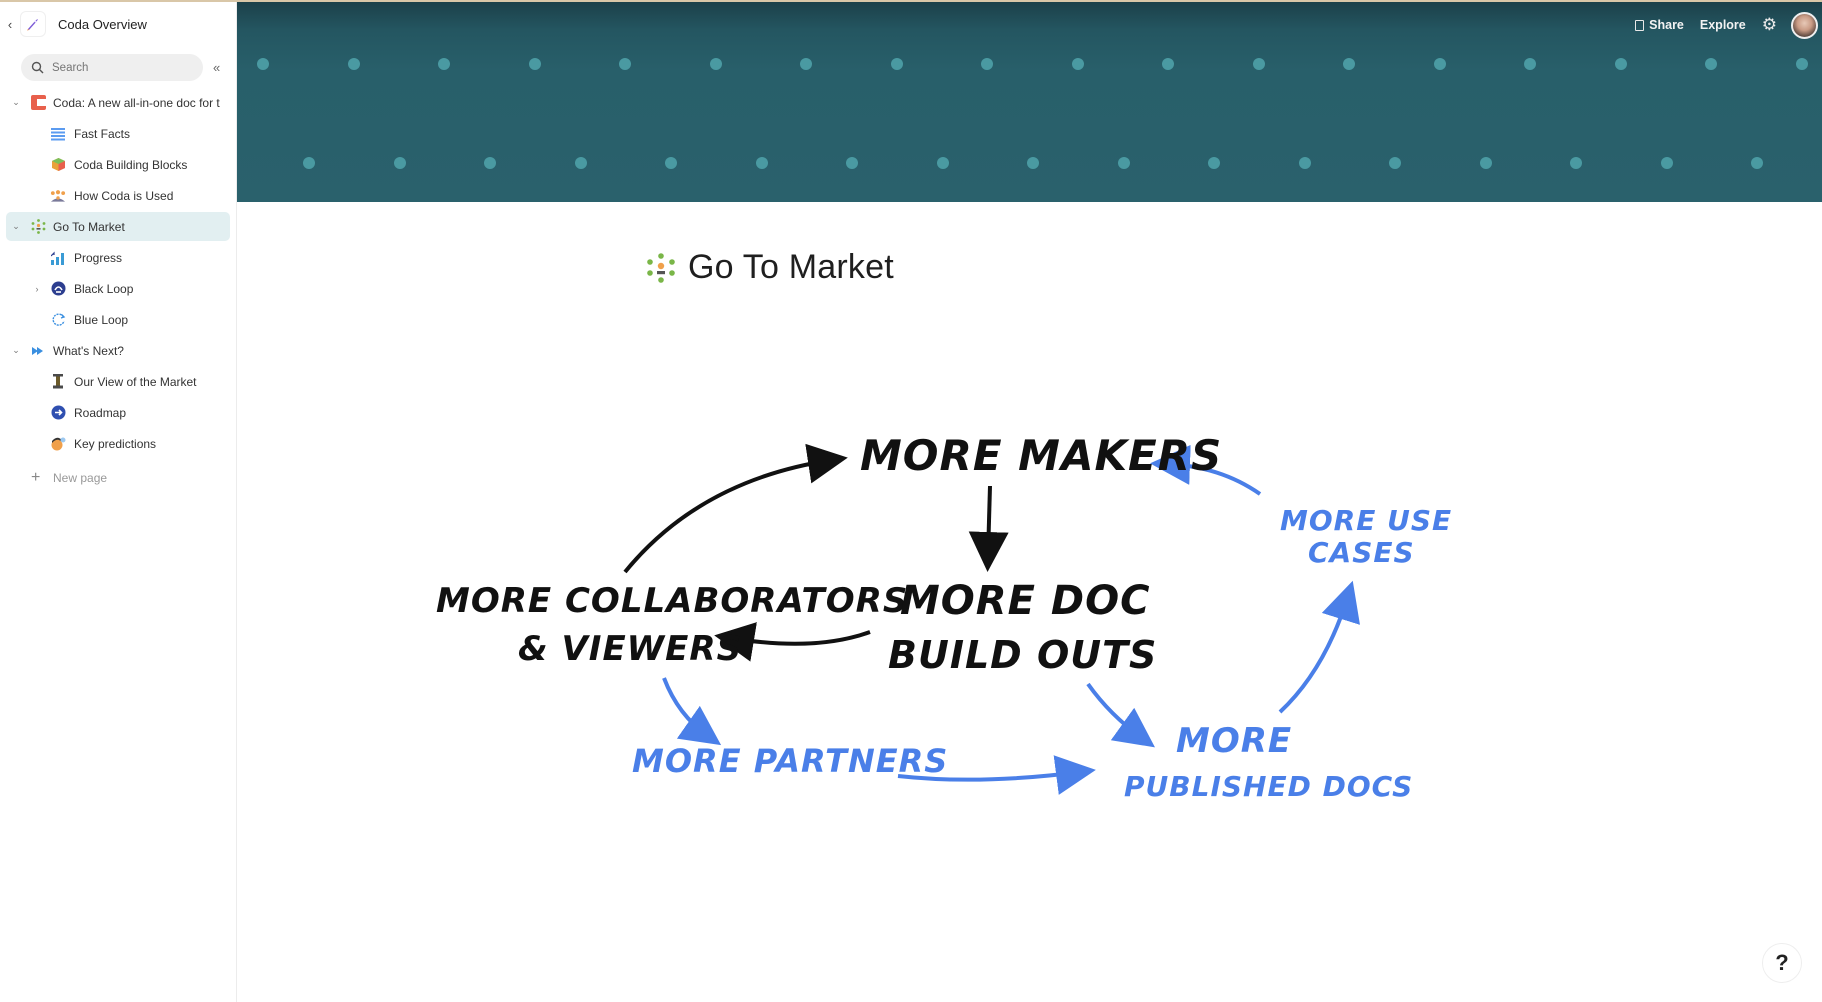 This screenshot has width=1822, height=1002. Describe the element at coordinates (38, 227) in the screenshot. I see `team-dots-icon` at that location.